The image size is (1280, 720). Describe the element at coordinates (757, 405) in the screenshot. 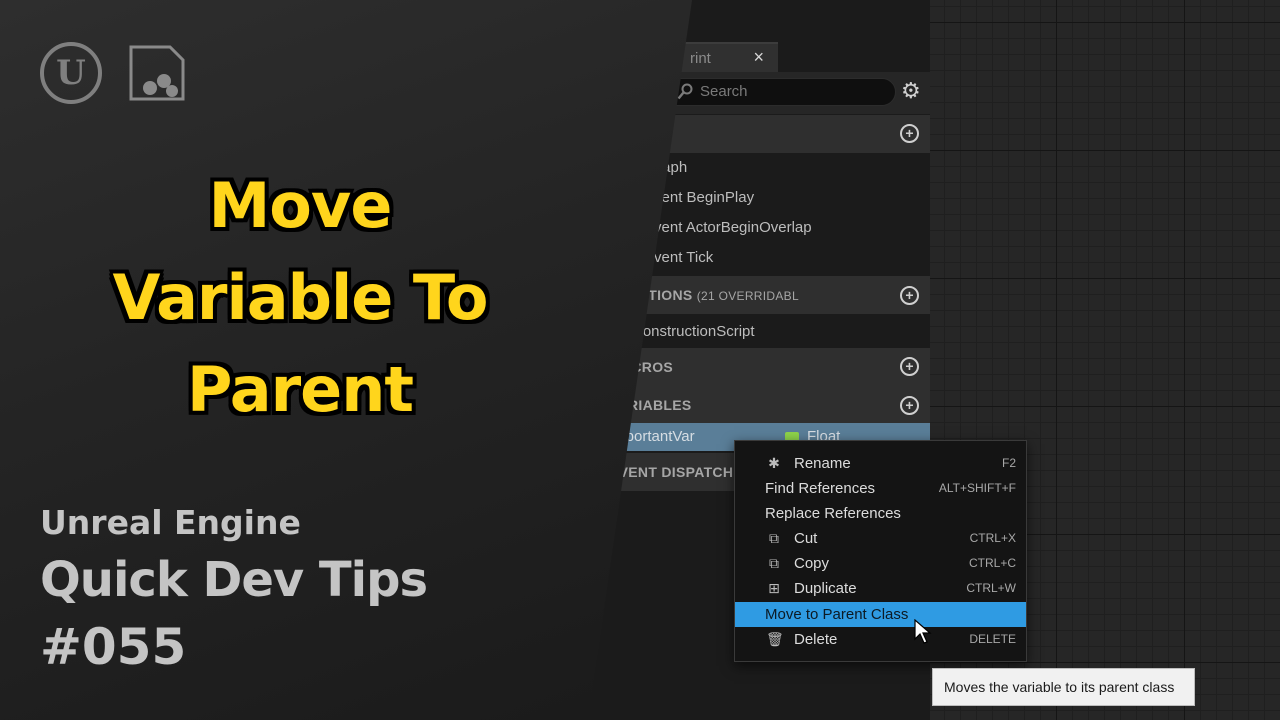

I see `section-variables: ∨ VARIABLES` at that location.